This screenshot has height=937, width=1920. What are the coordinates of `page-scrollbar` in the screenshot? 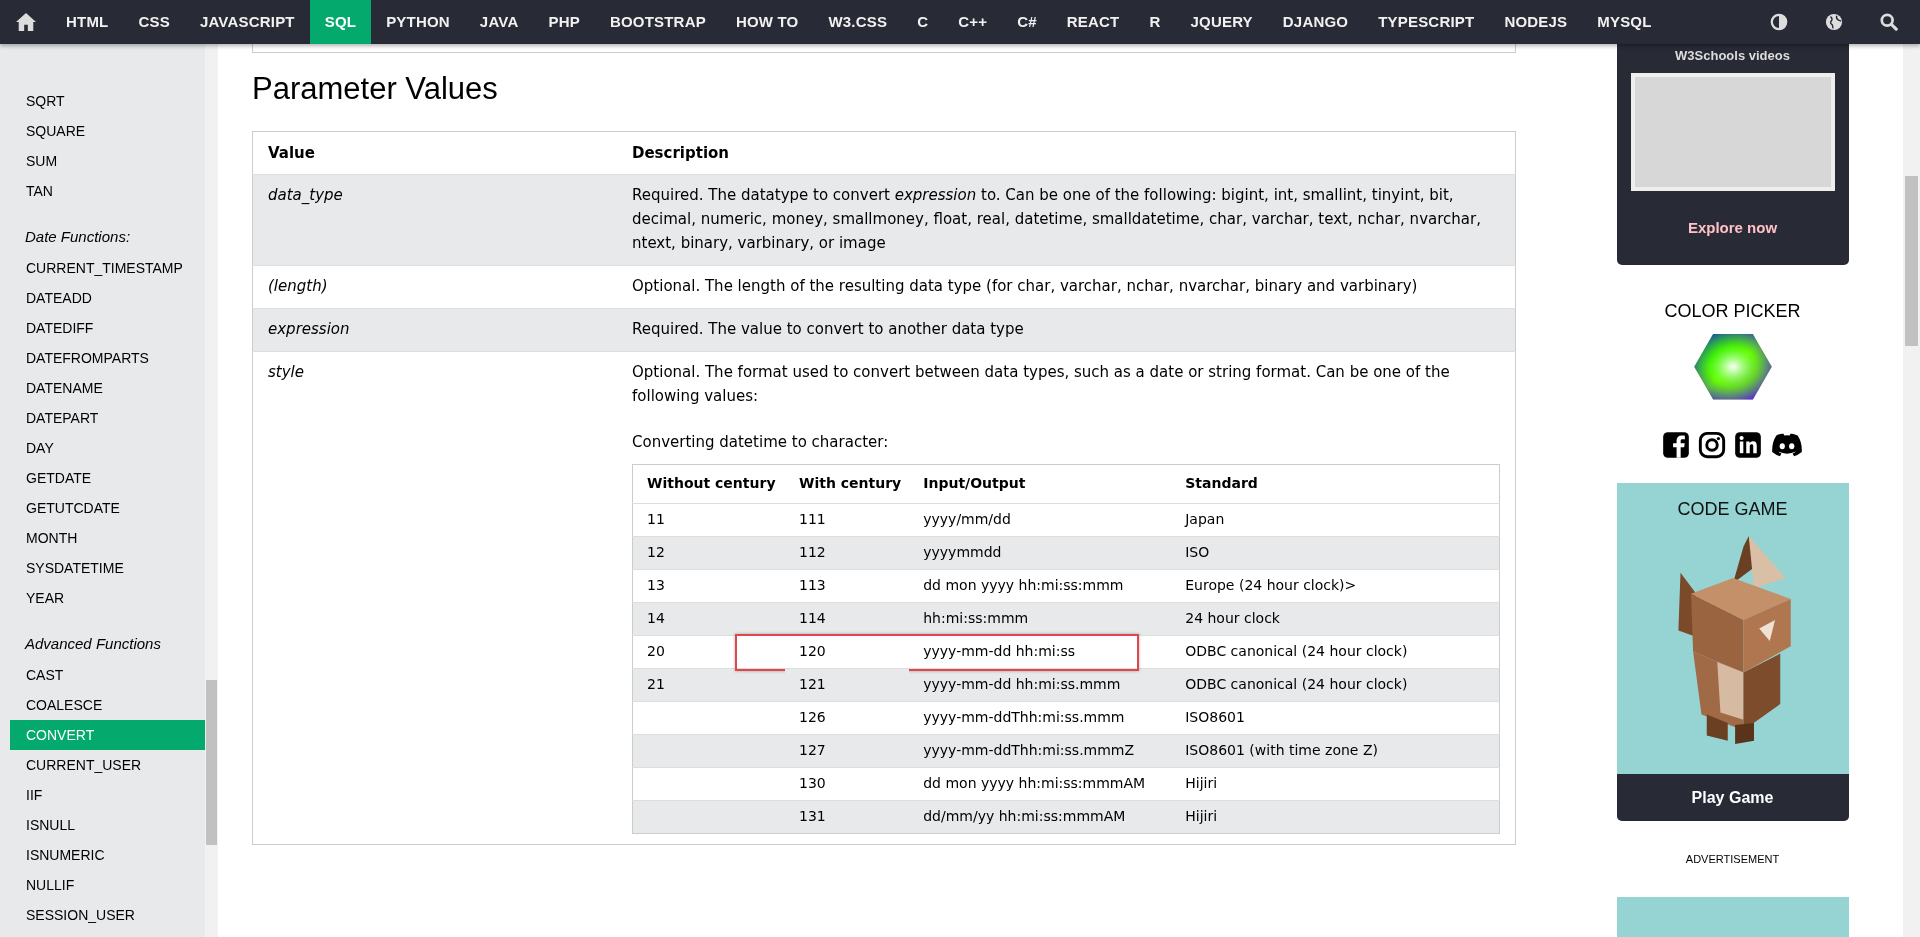 It's located at (1911, 490).